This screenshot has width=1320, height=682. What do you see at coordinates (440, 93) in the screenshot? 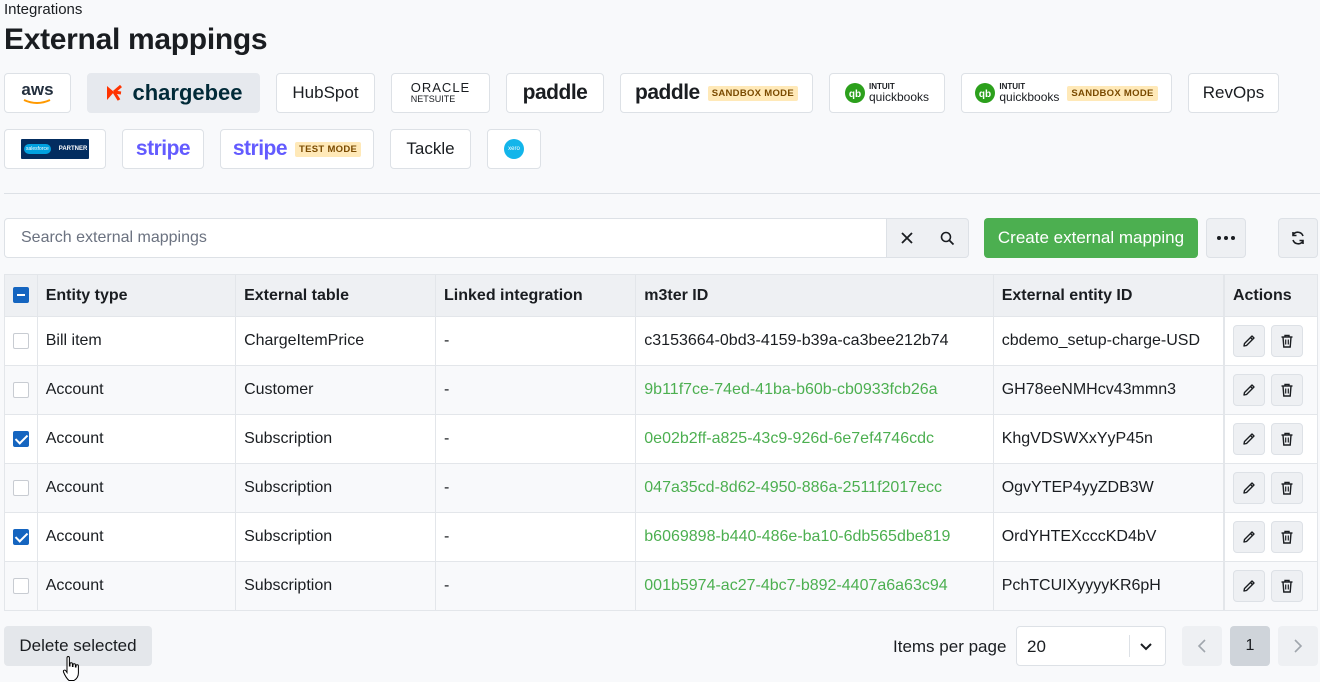
I see `integration-oracle-netsuite: ORACLE NETSUITE` at bounding box center [440, 93].